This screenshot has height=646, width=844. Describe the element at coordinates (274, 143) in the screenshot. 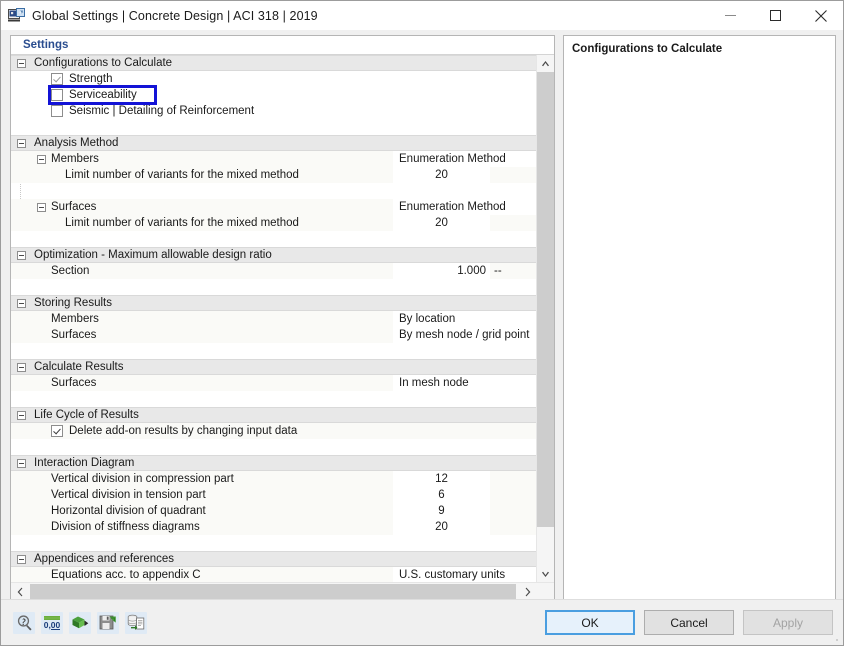

I see `group-header-analysis-method: Analysis Method` at that location.